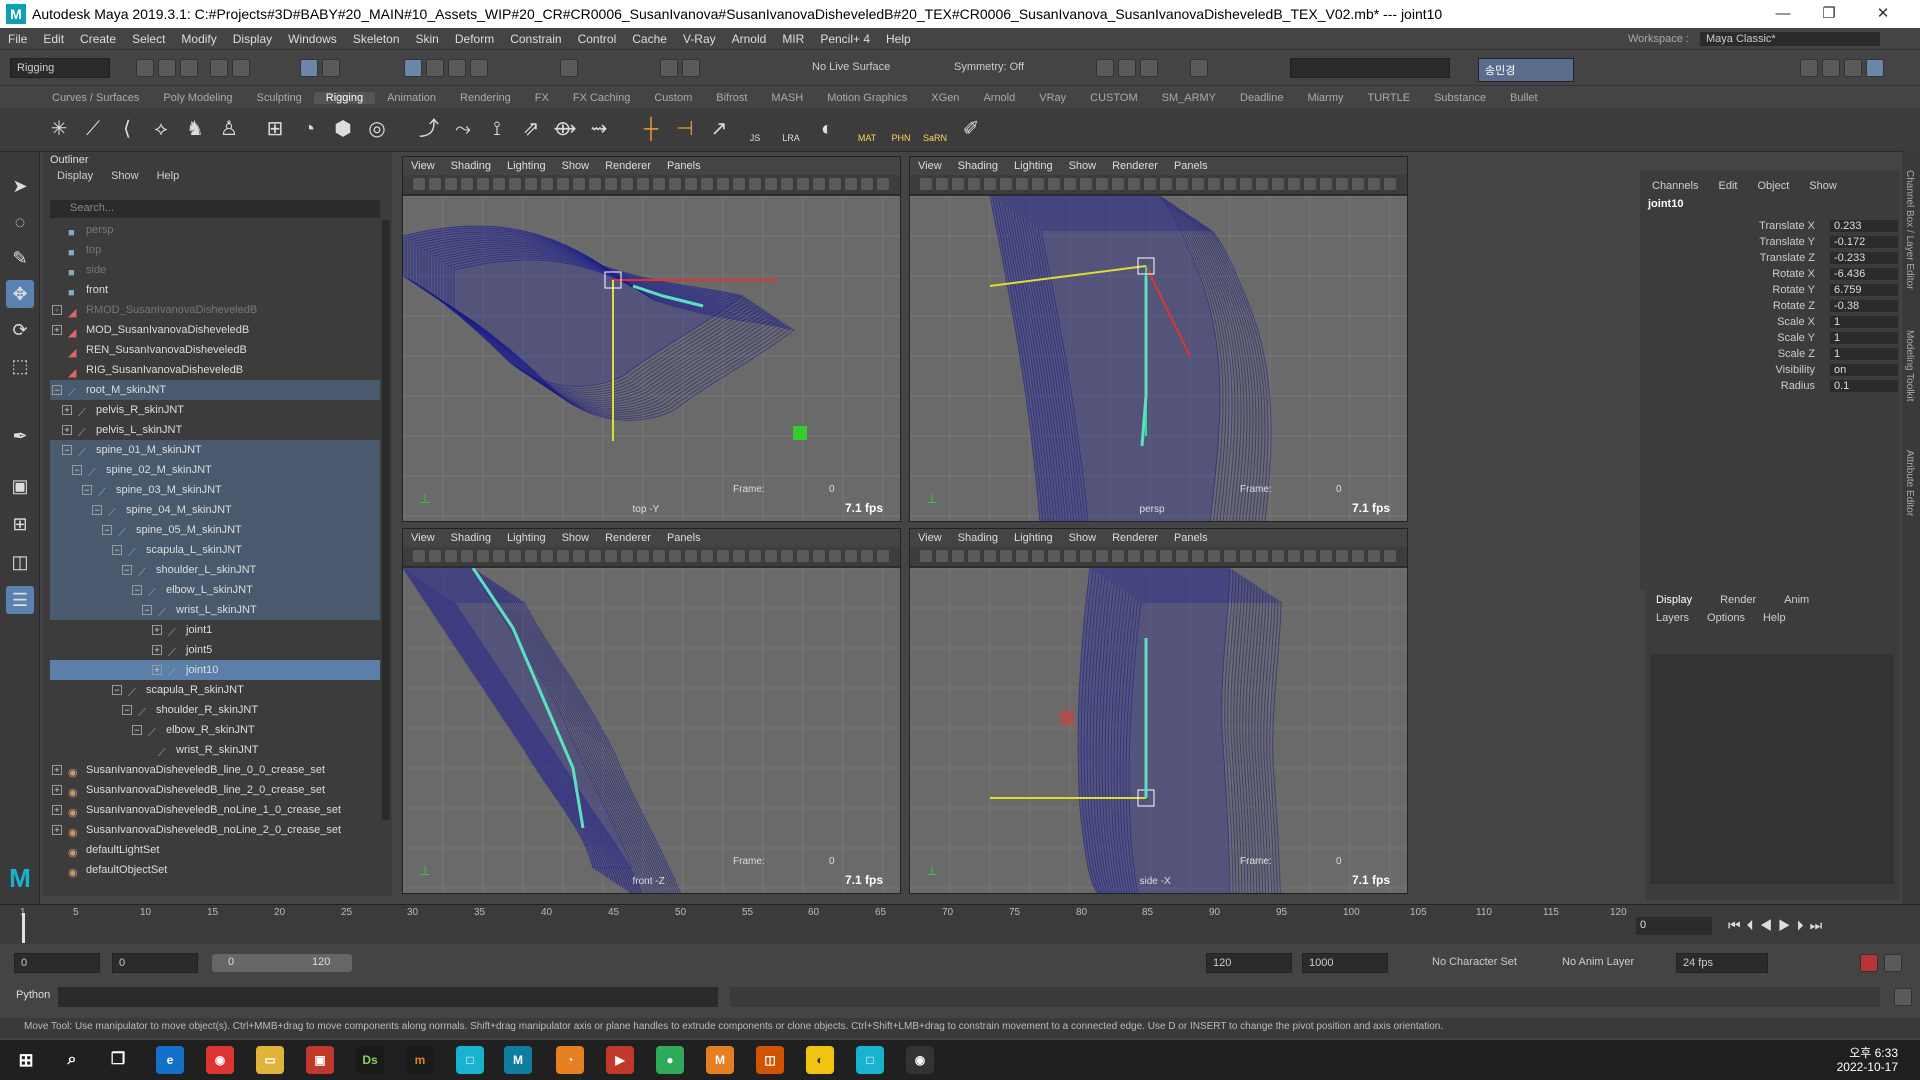 The image size is (1920, 1080). Describe the element at coordinates (282, 963) in the screenshot. I see `range-slider: 0 120` at that location.